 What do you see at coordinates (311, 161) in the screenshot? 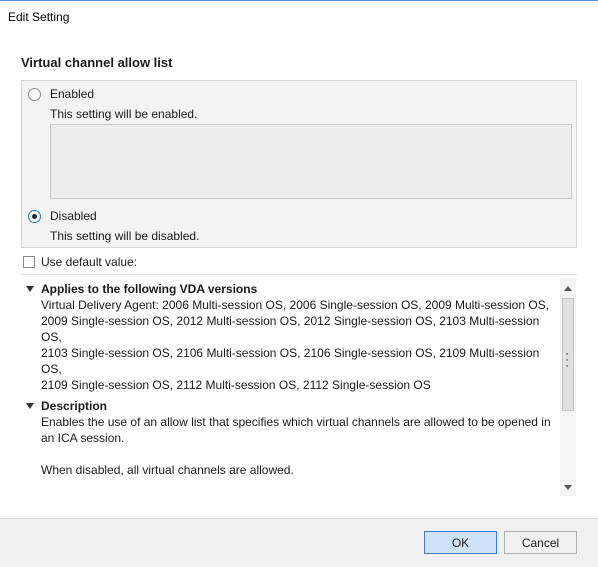
I see `enabled-value-area` at bounding box center [311, 161].